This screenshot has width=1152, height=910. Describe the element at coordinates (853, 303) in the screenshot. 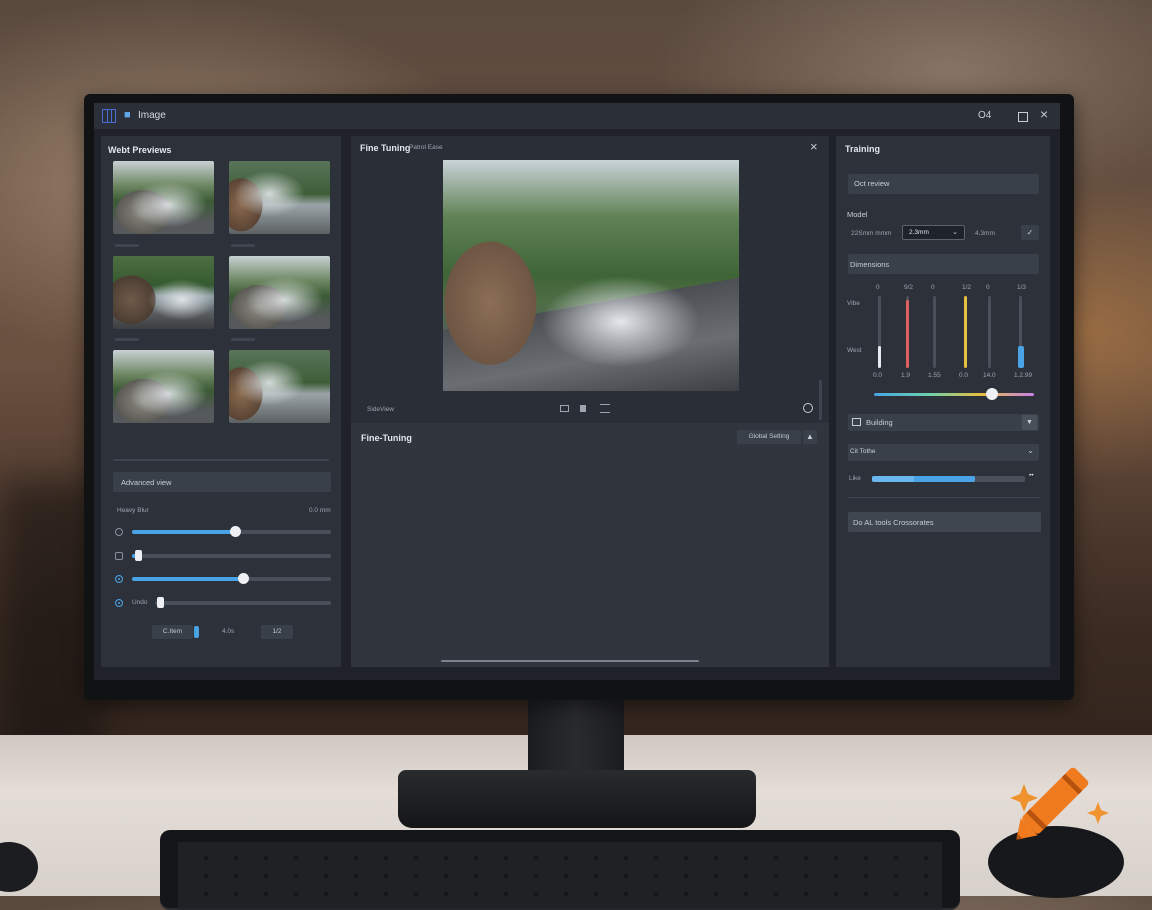

I see `row-label-top: Vibe` at that location.